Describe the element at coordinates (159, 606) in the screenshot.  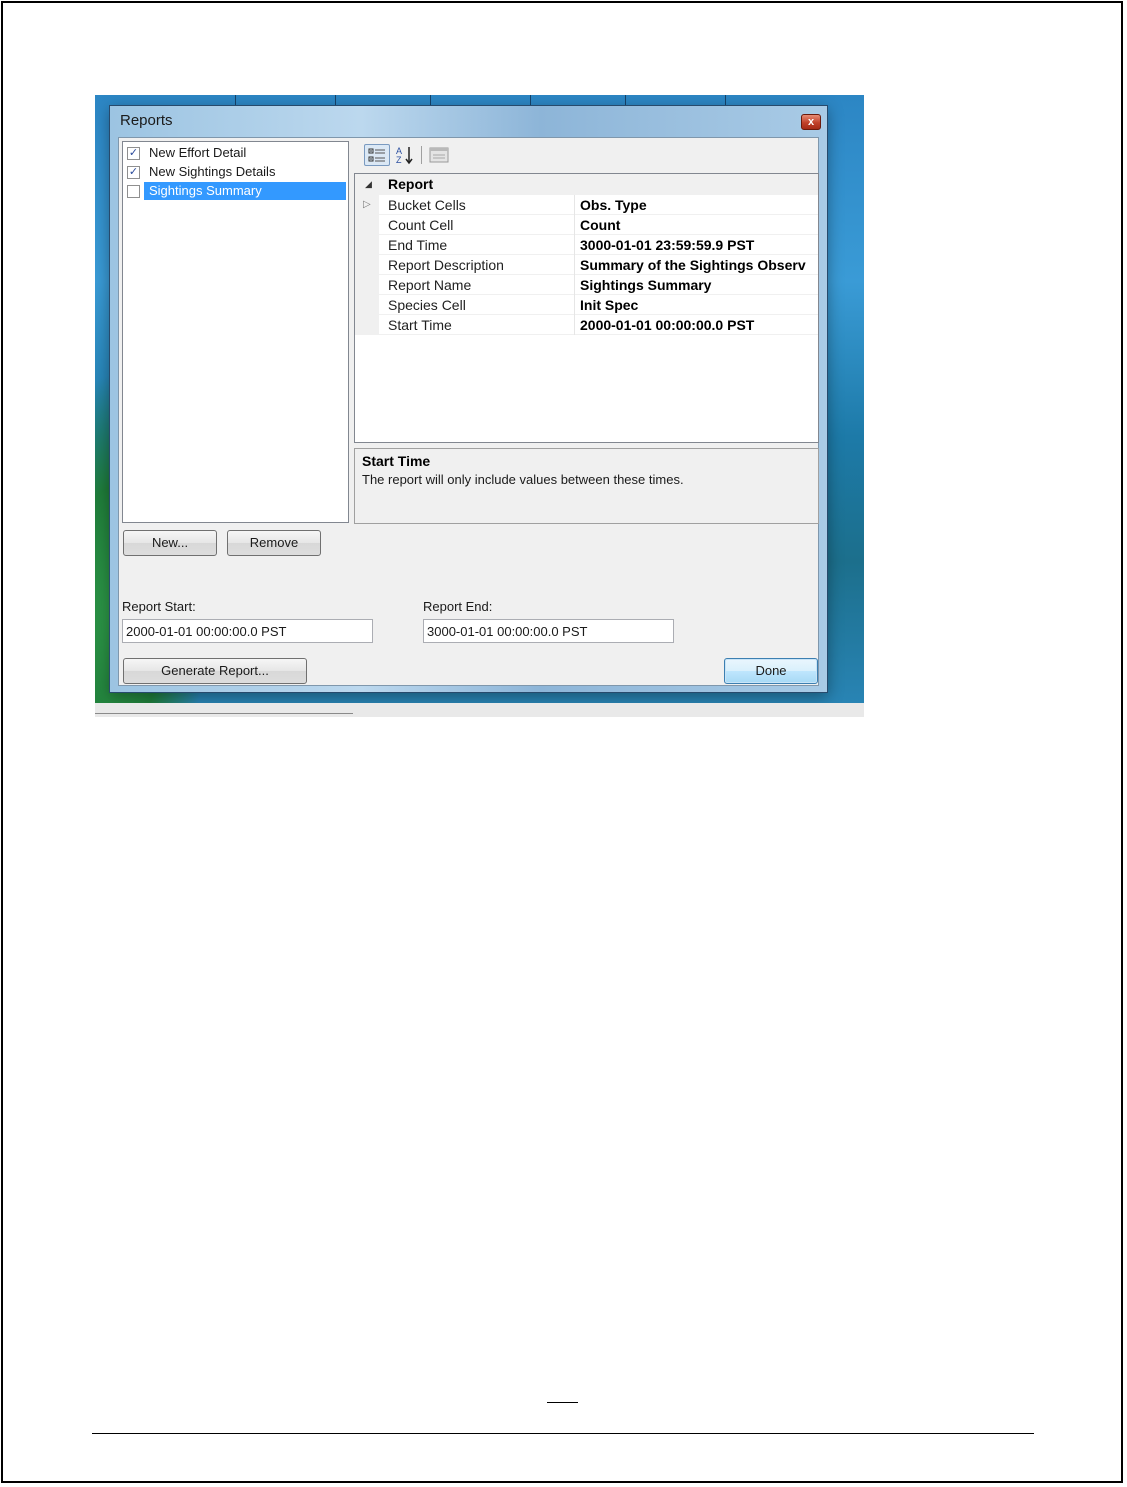
I see `report-start-label: Report Start:` at that location.